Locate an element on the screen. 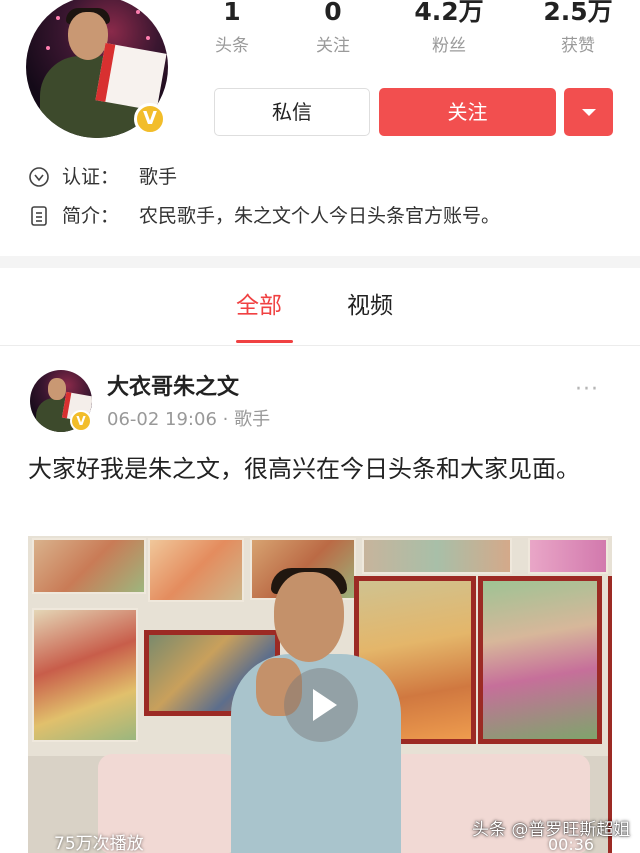  post-category: 歌手 is located at coordinates (252, 419).